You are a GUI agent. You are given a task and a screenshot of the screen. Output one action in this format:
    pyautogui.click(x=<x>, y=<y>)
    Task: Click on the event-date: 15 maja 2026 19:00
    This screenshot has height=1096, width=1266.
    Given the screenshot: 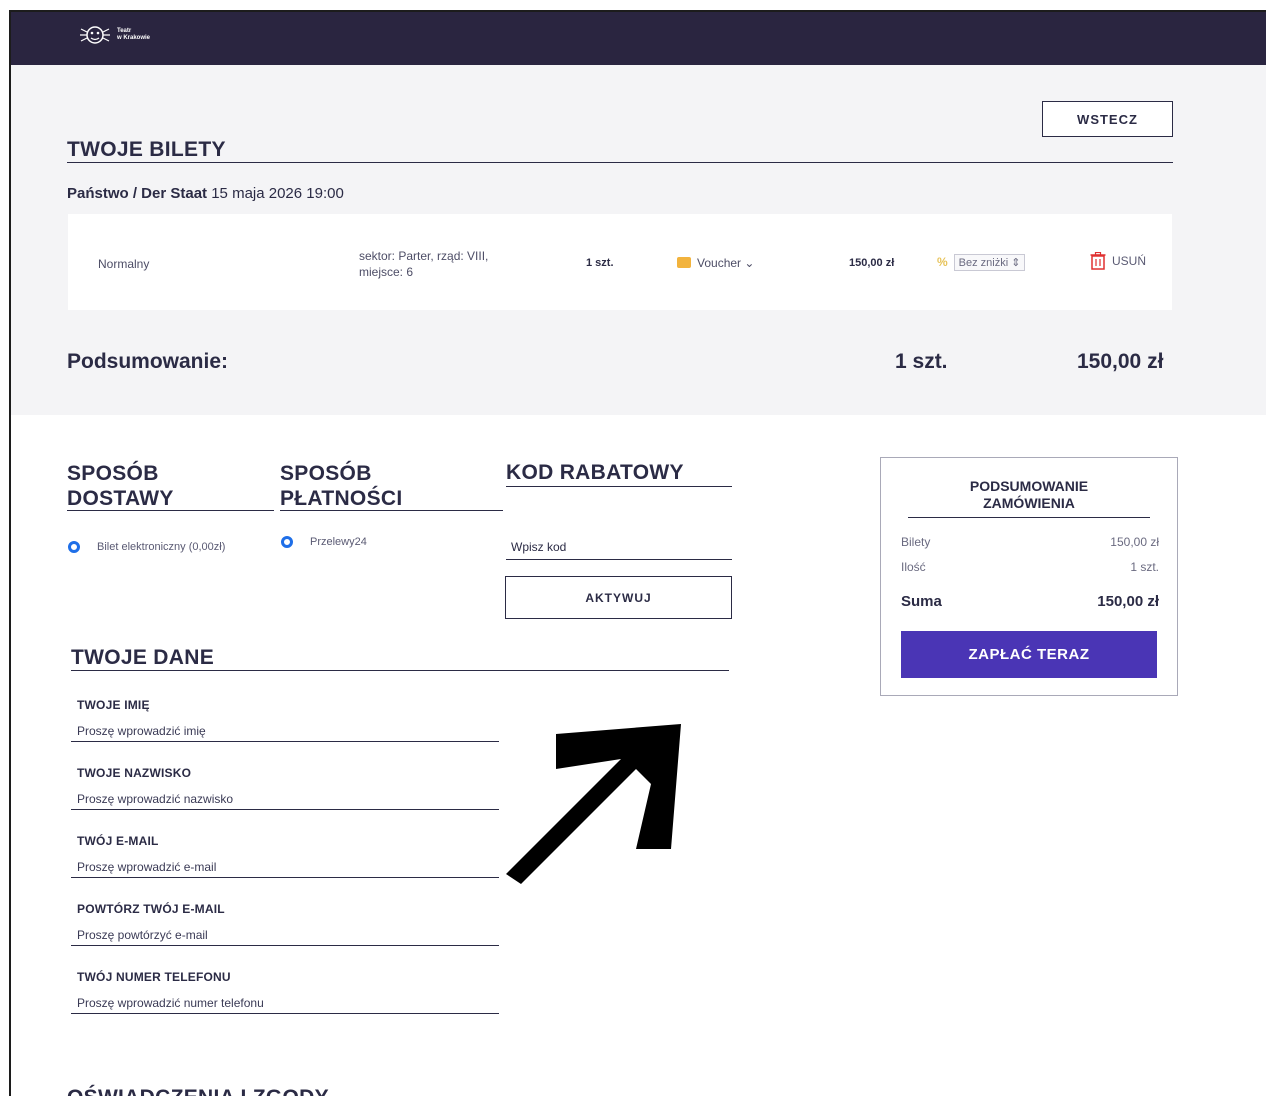 What is the action you would take?
    pyautogui.click(x=277, y=193)
    